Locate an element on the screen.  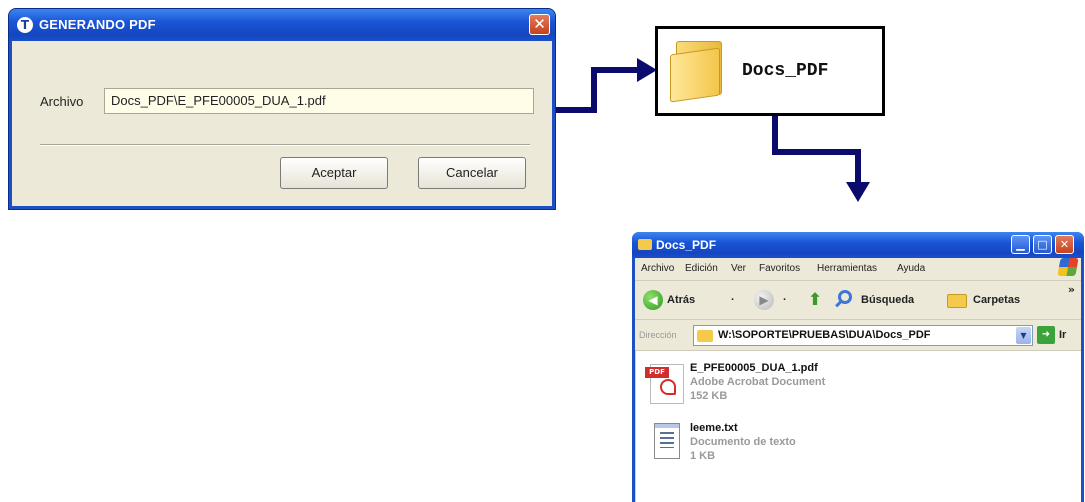
up-folder-icon: ⬆ is located at coordinates (815, 300).